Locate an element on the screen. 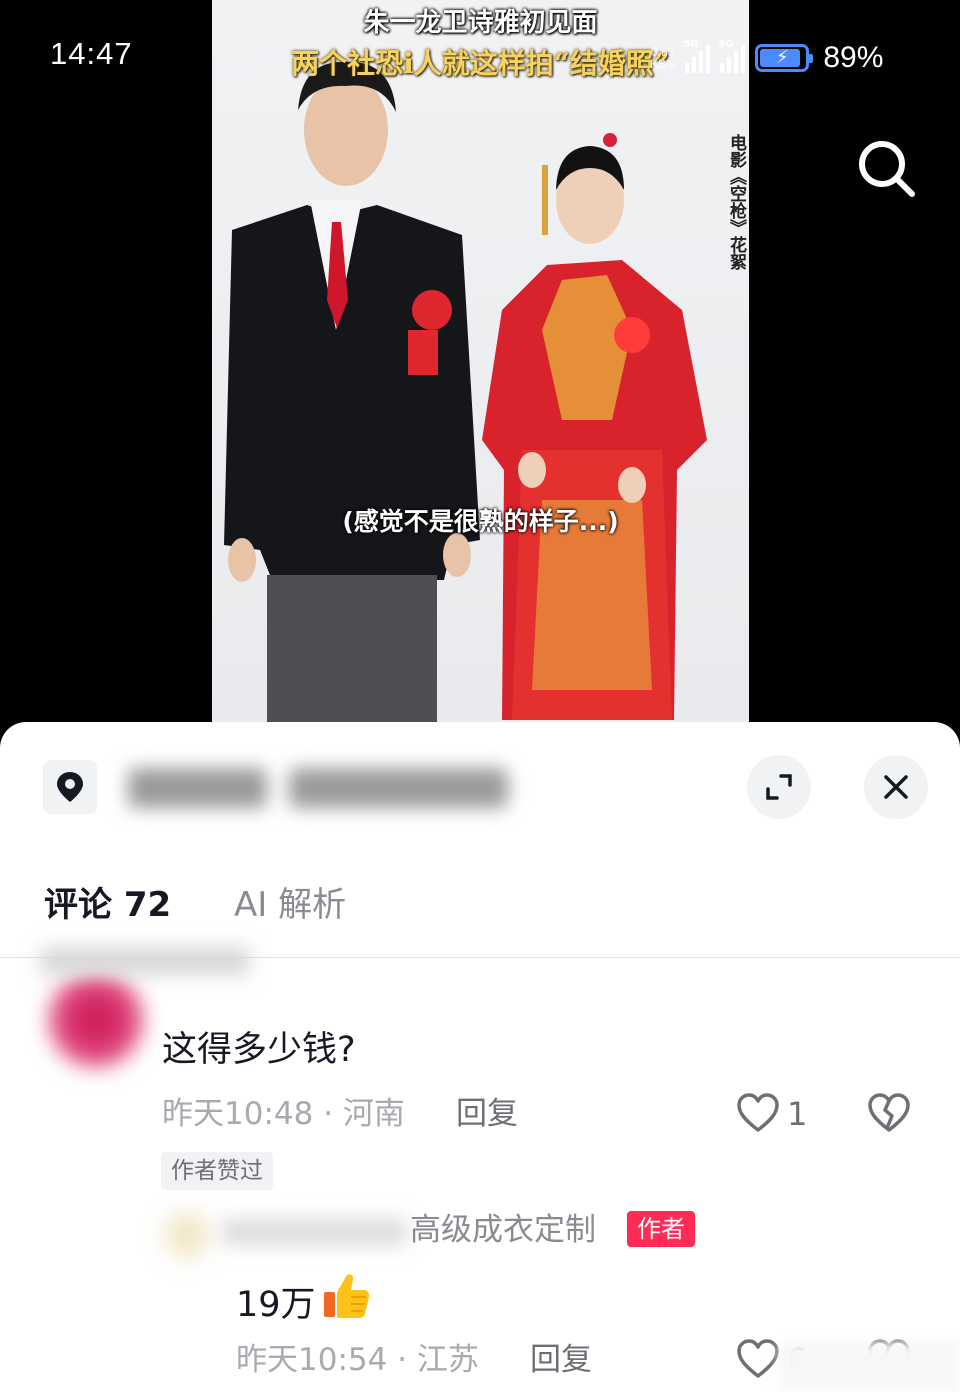 This screenshot has height=1392, width=960. network-speed-unit: KB/s is located at coordinates (663, 64).